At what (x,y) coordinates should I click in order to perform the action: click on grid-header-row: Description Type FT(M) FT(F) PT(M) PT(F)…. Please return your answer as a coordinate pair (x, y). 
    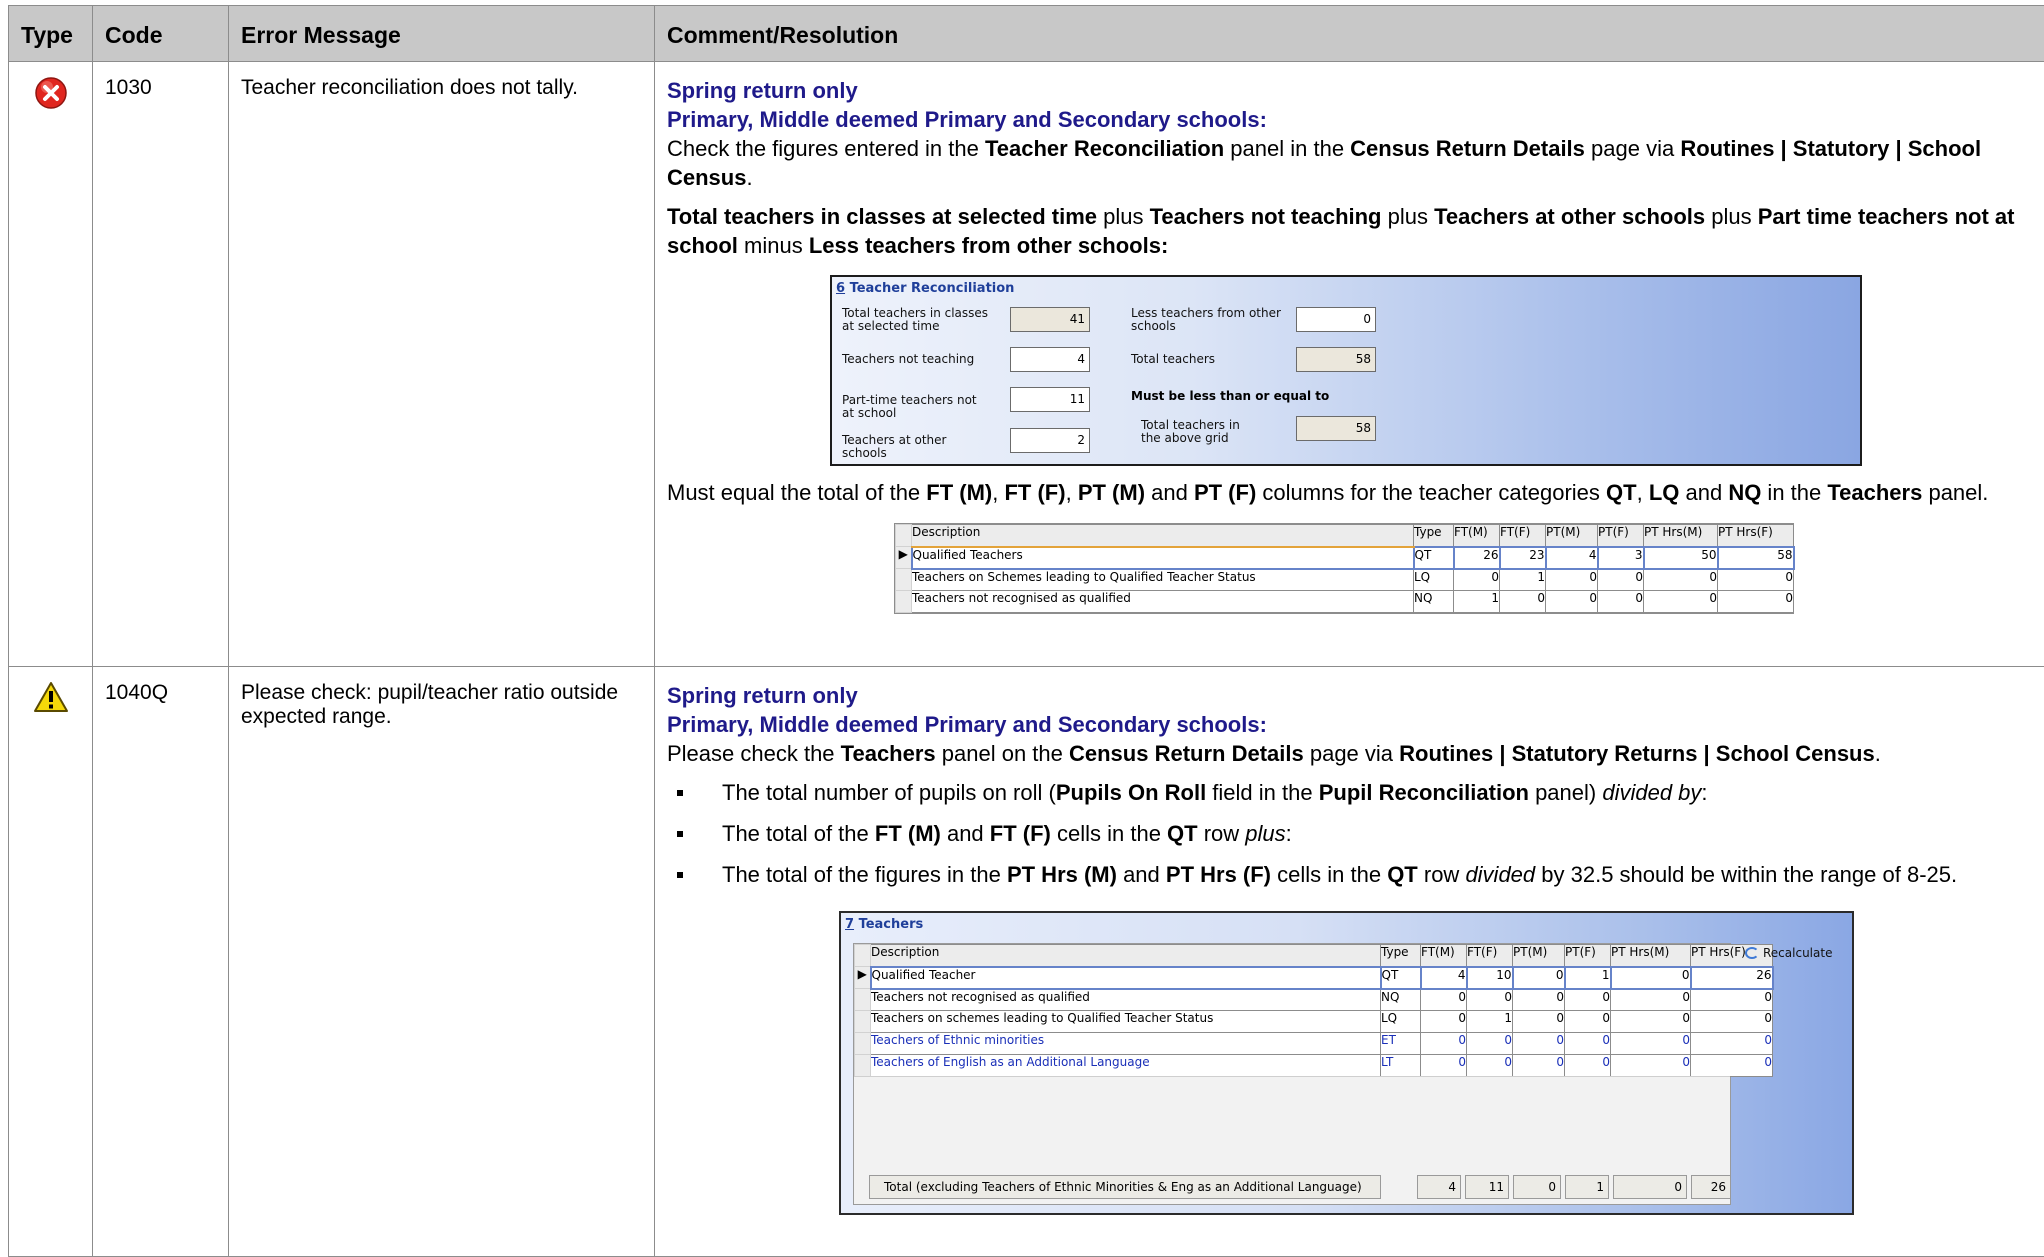
    Looking at the image, I should click on (1314, 956).